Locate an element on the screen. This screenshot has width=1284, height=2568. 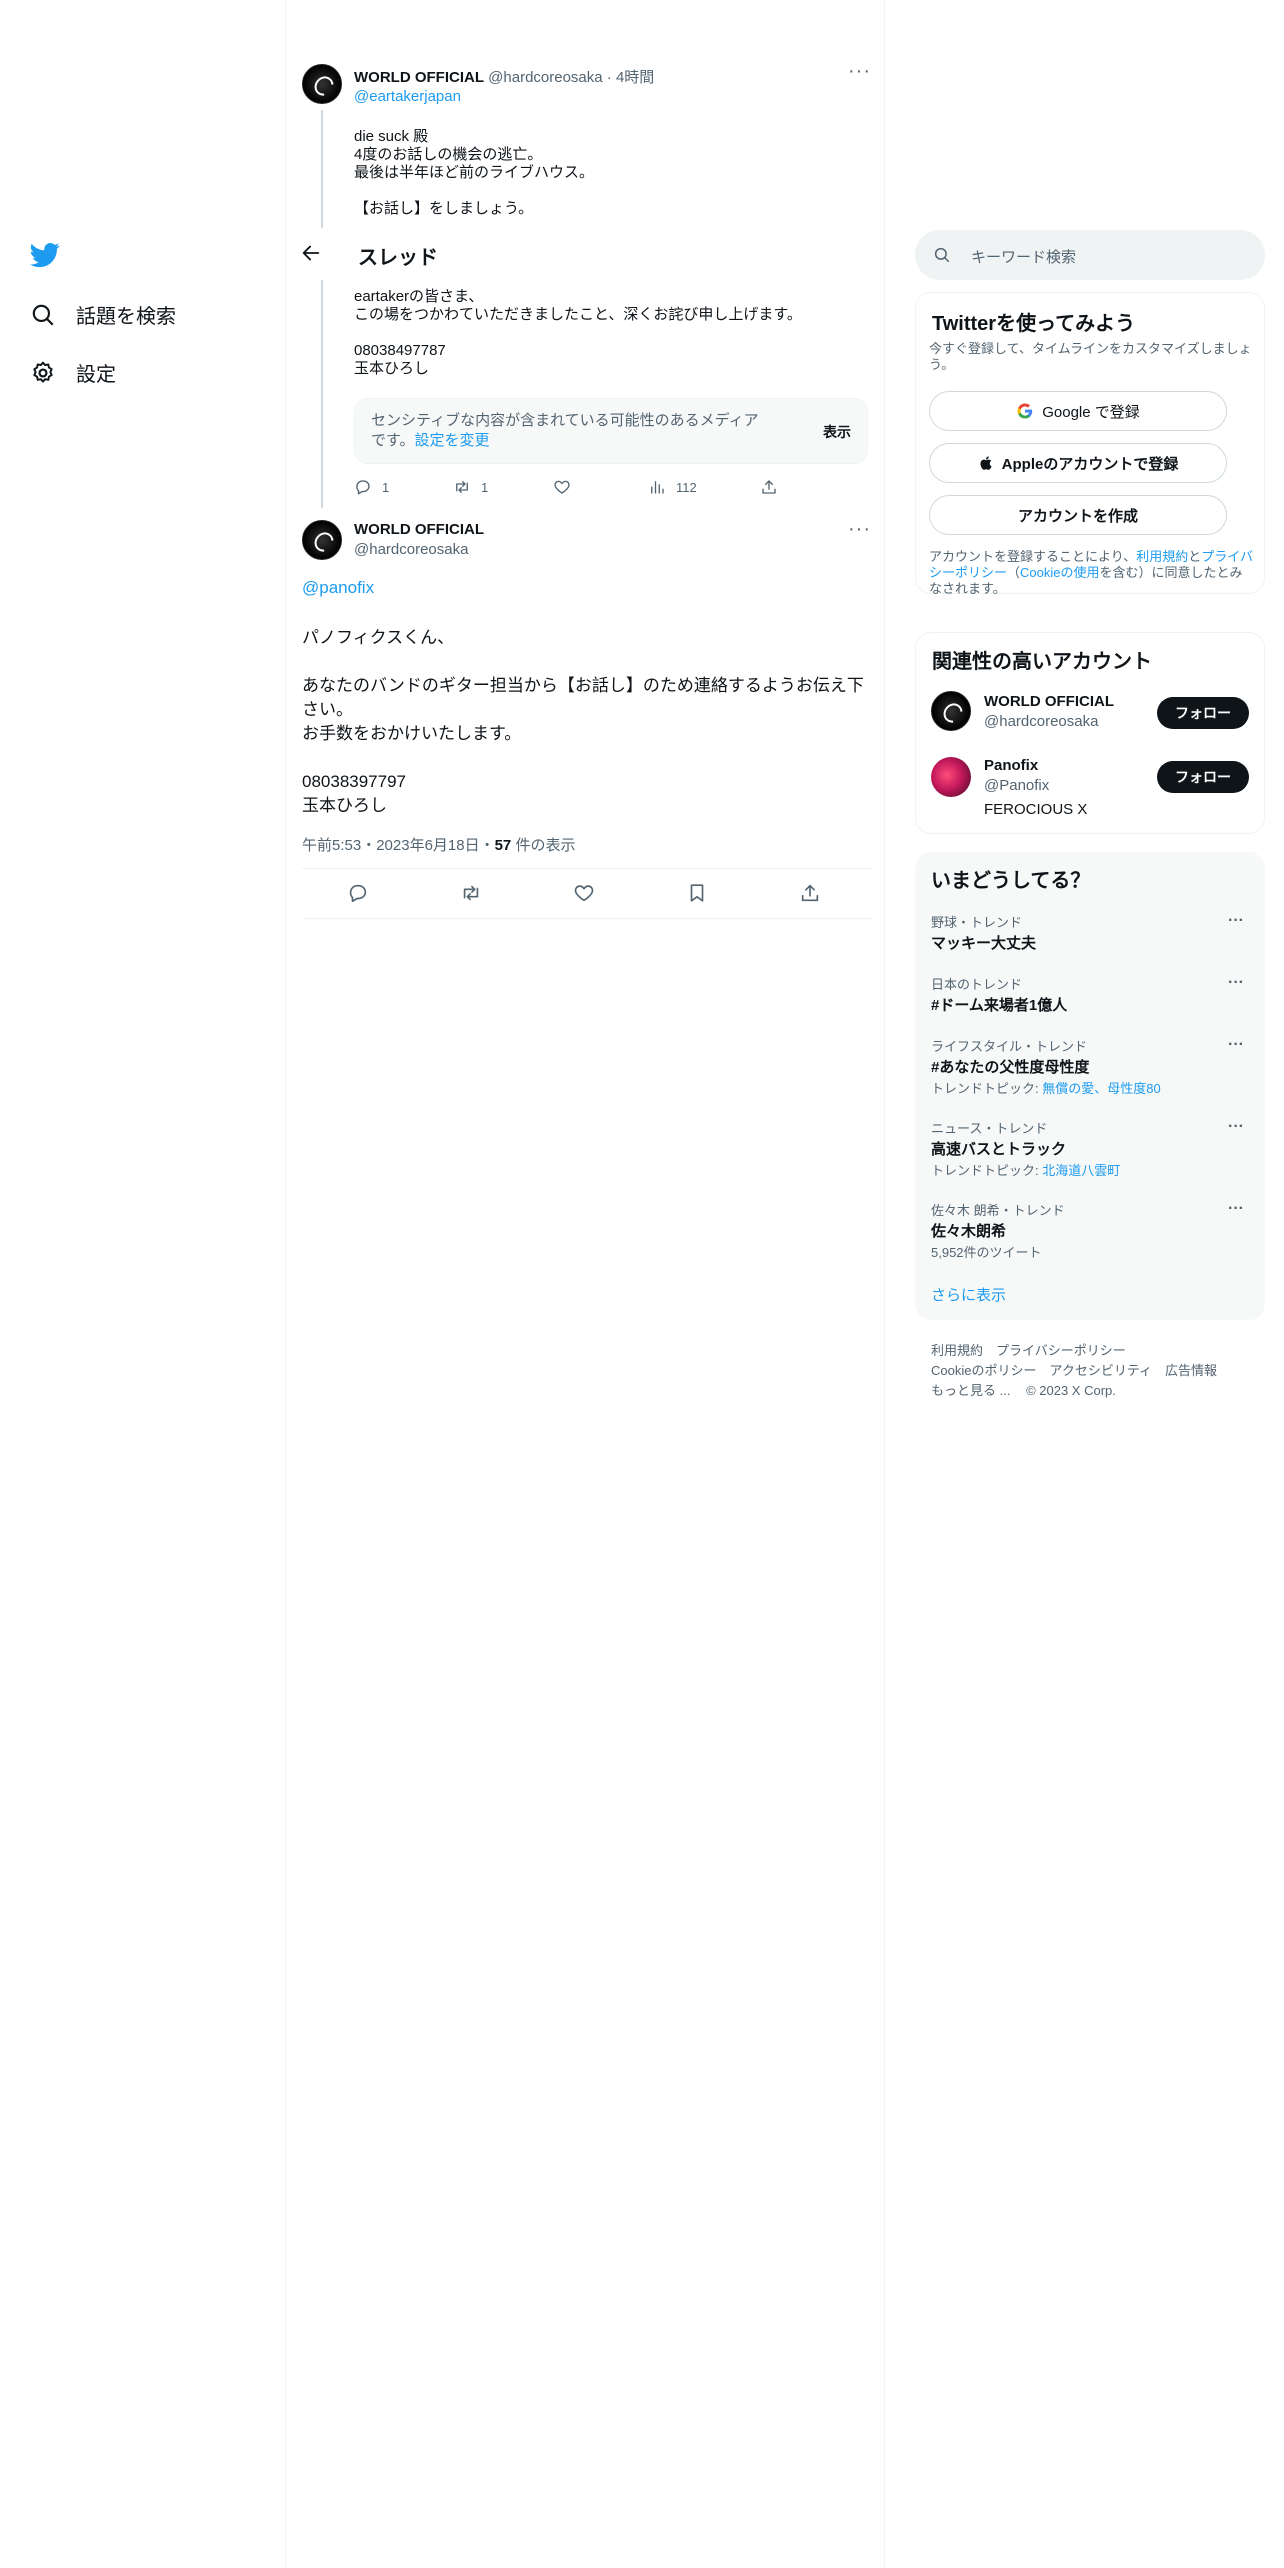
change-settings-link: 設定を変更 is located at coordinates (452, 440).